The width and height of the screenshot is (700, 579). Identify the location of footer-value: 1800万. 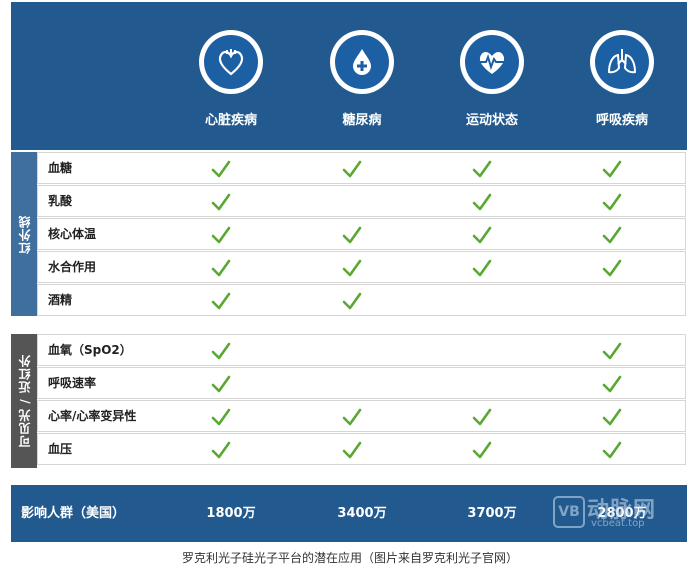
(231, 513).